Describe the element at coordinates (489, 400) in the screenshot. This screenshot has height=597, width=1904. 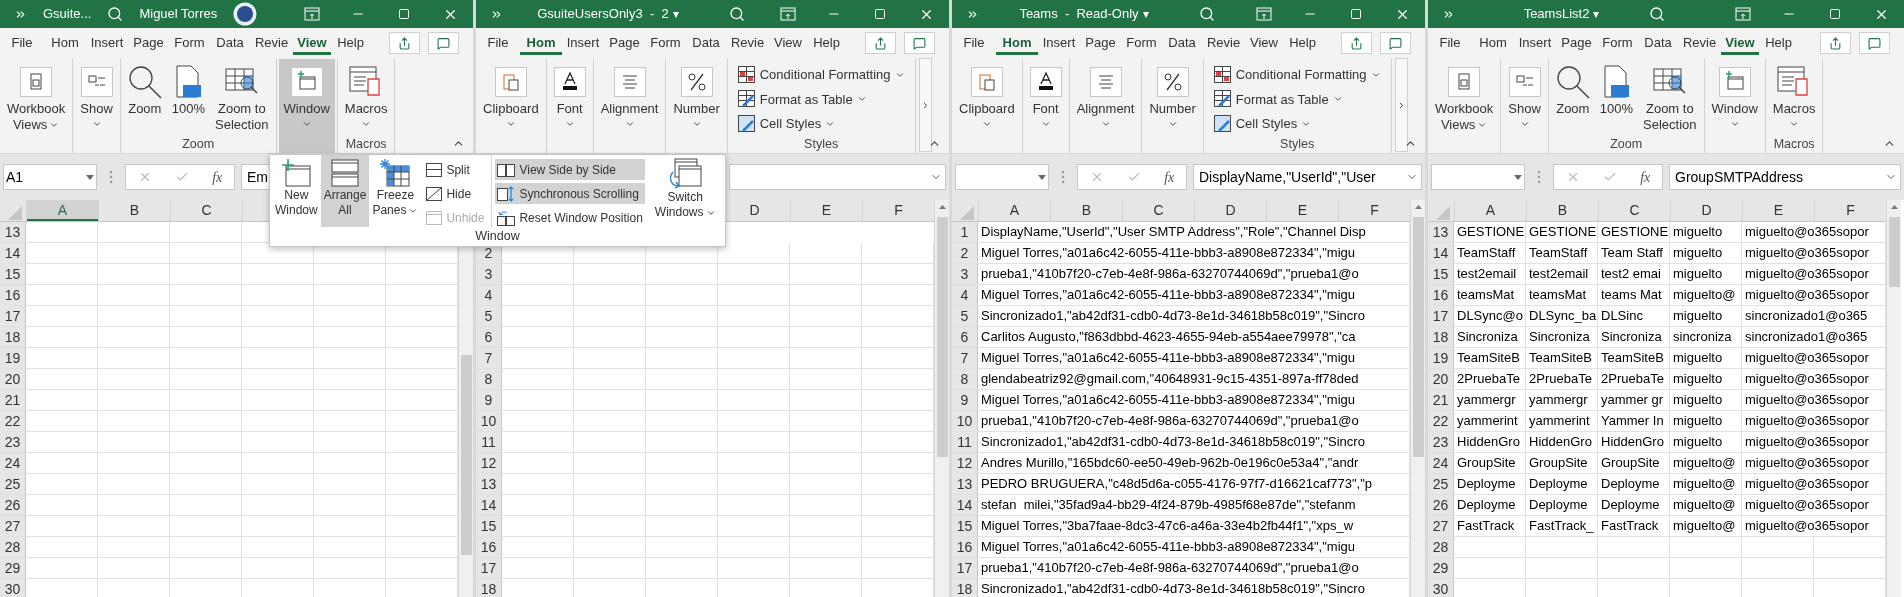
I see `row-header: 9` at that location.